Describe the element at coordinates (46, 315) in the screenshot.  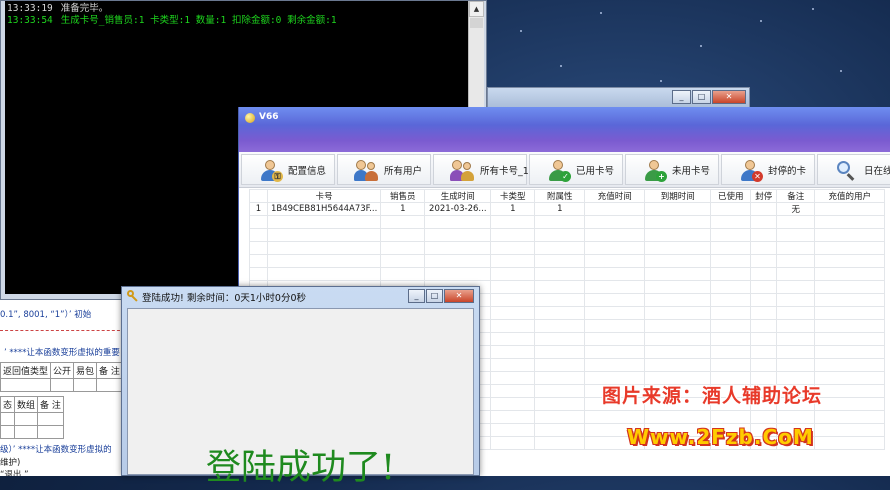
I see `code-line: 0.1”, 8001, “1”）’ 初始` at that location.